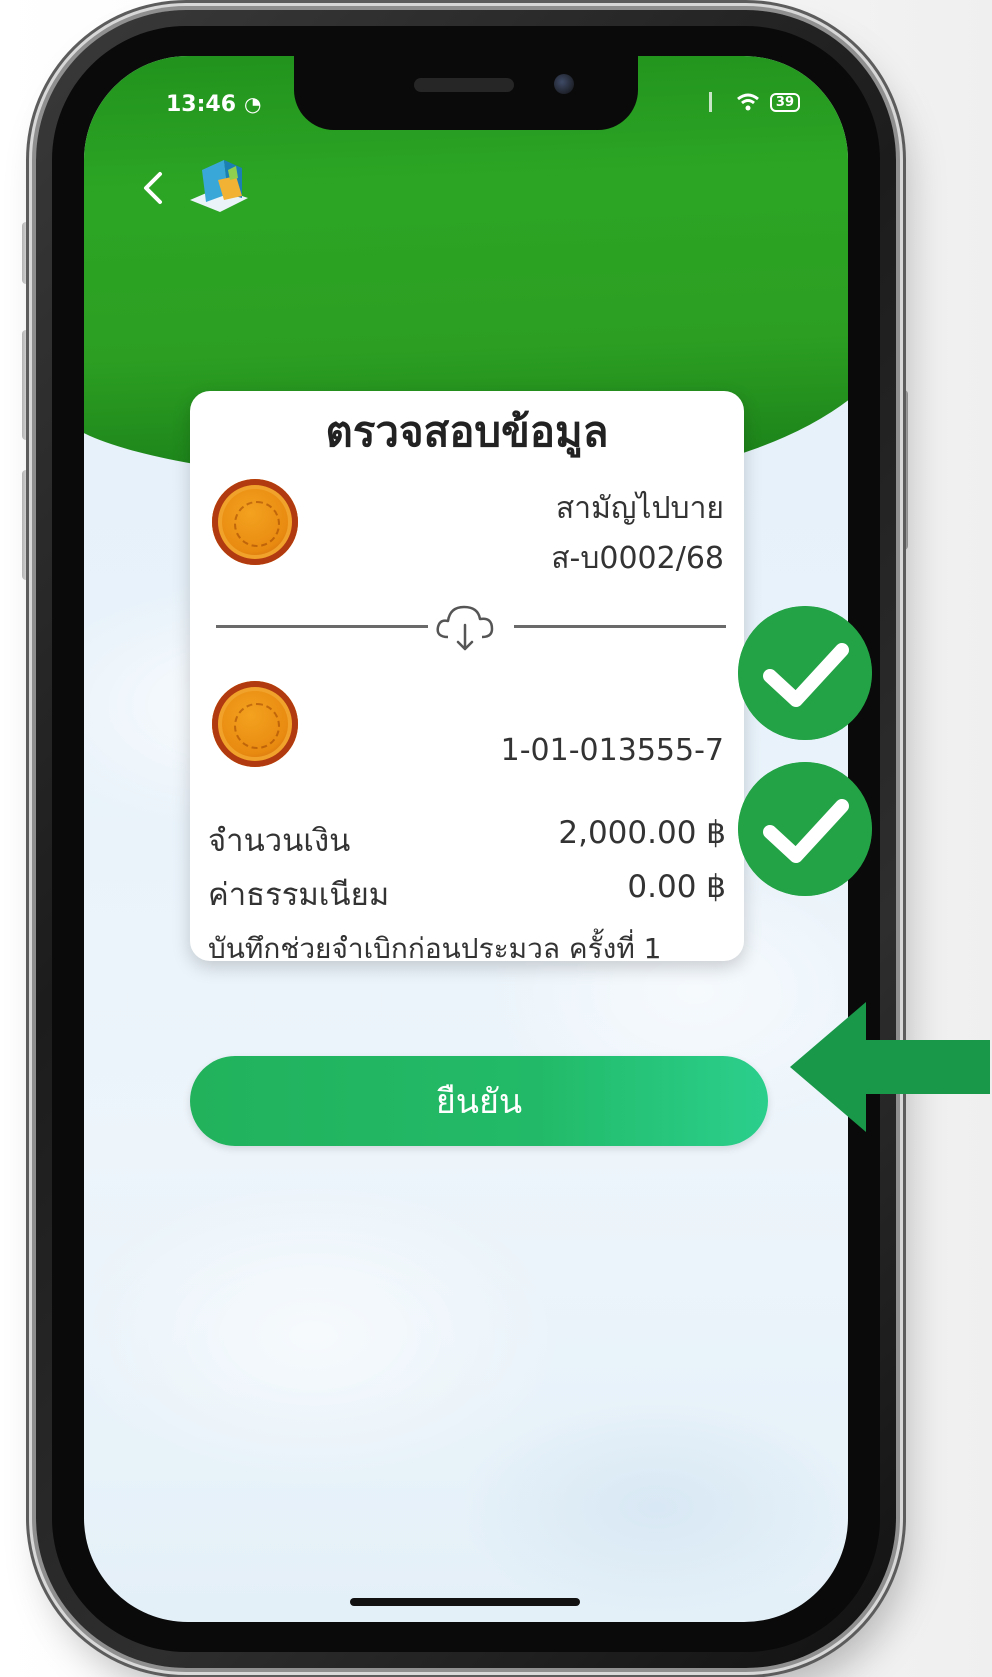 Image resolution: width=992 pixels, height=1677 pixels. I want to click on status-activity-icon: ◔, so click(253, 104).